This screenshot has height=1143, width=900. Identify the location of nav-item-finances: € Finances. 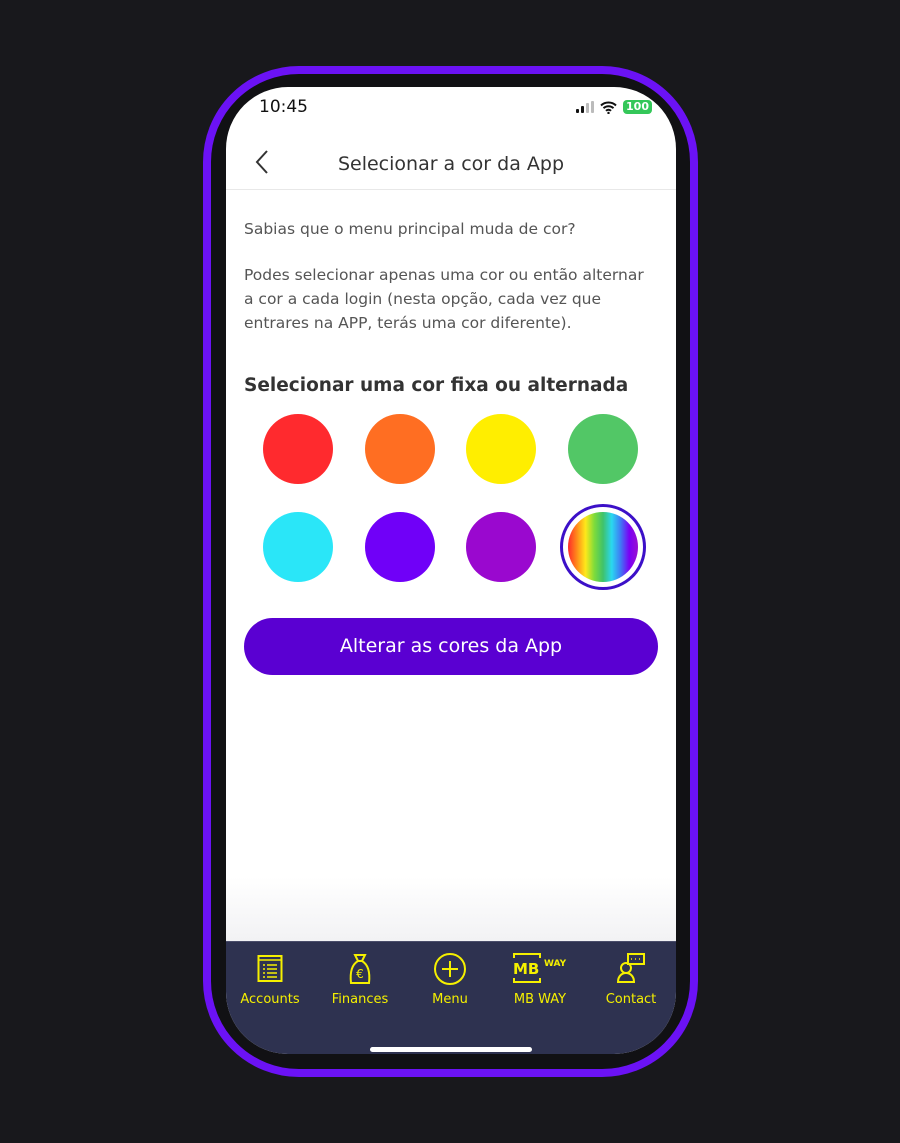
(360, 979).